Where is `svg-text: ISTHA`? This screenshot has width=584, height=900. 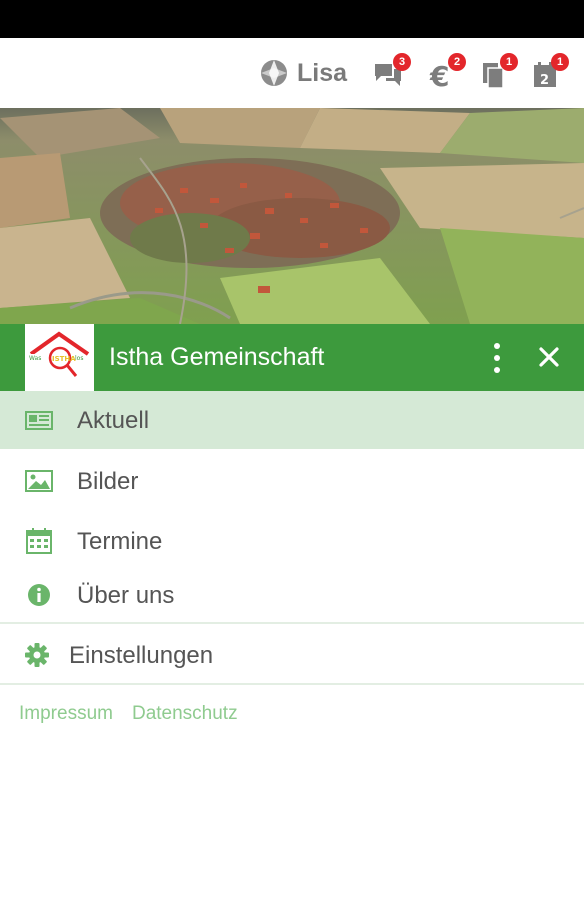
svg-text: ISTHA is located at coordinates (64, 359).